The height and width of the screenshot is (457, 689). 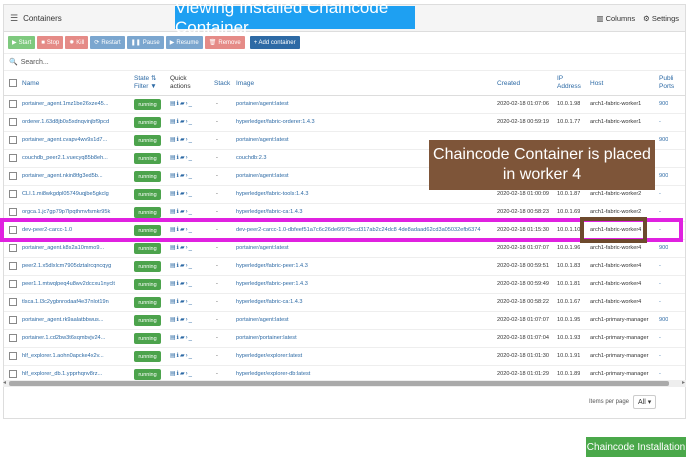 I want to click on container-name-link: peer1.1.mtwqlpeq4u8wv2dccxu1nyclt, so click(x=76, y=284).